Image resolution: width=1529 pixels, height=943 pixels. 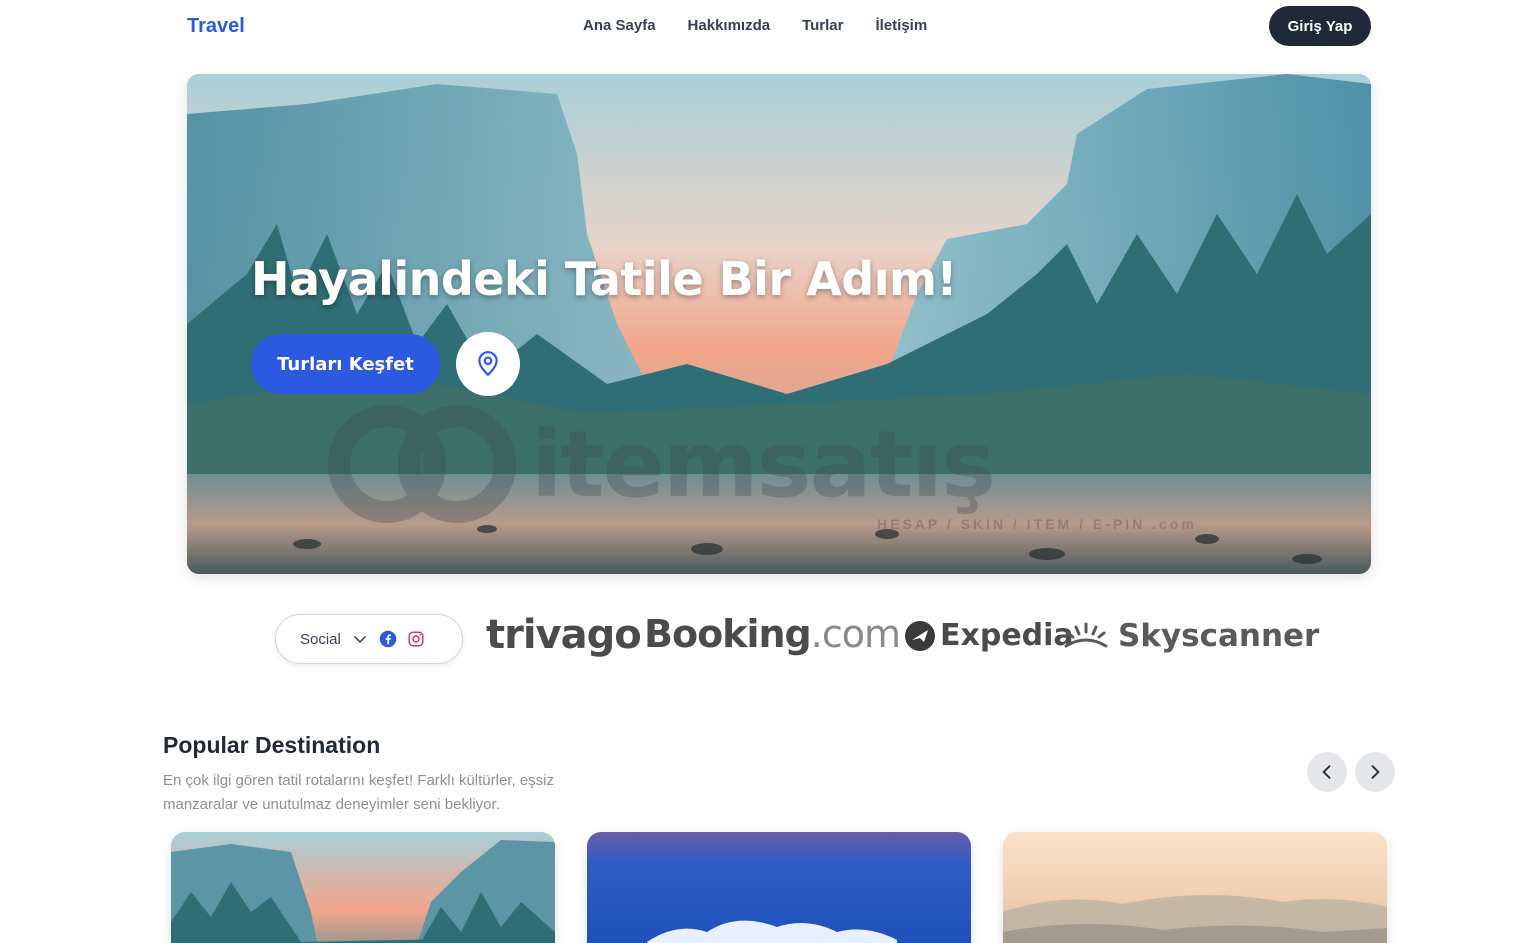 I want to click on watermark-text: itemsatış, so click(x=763, y=464).